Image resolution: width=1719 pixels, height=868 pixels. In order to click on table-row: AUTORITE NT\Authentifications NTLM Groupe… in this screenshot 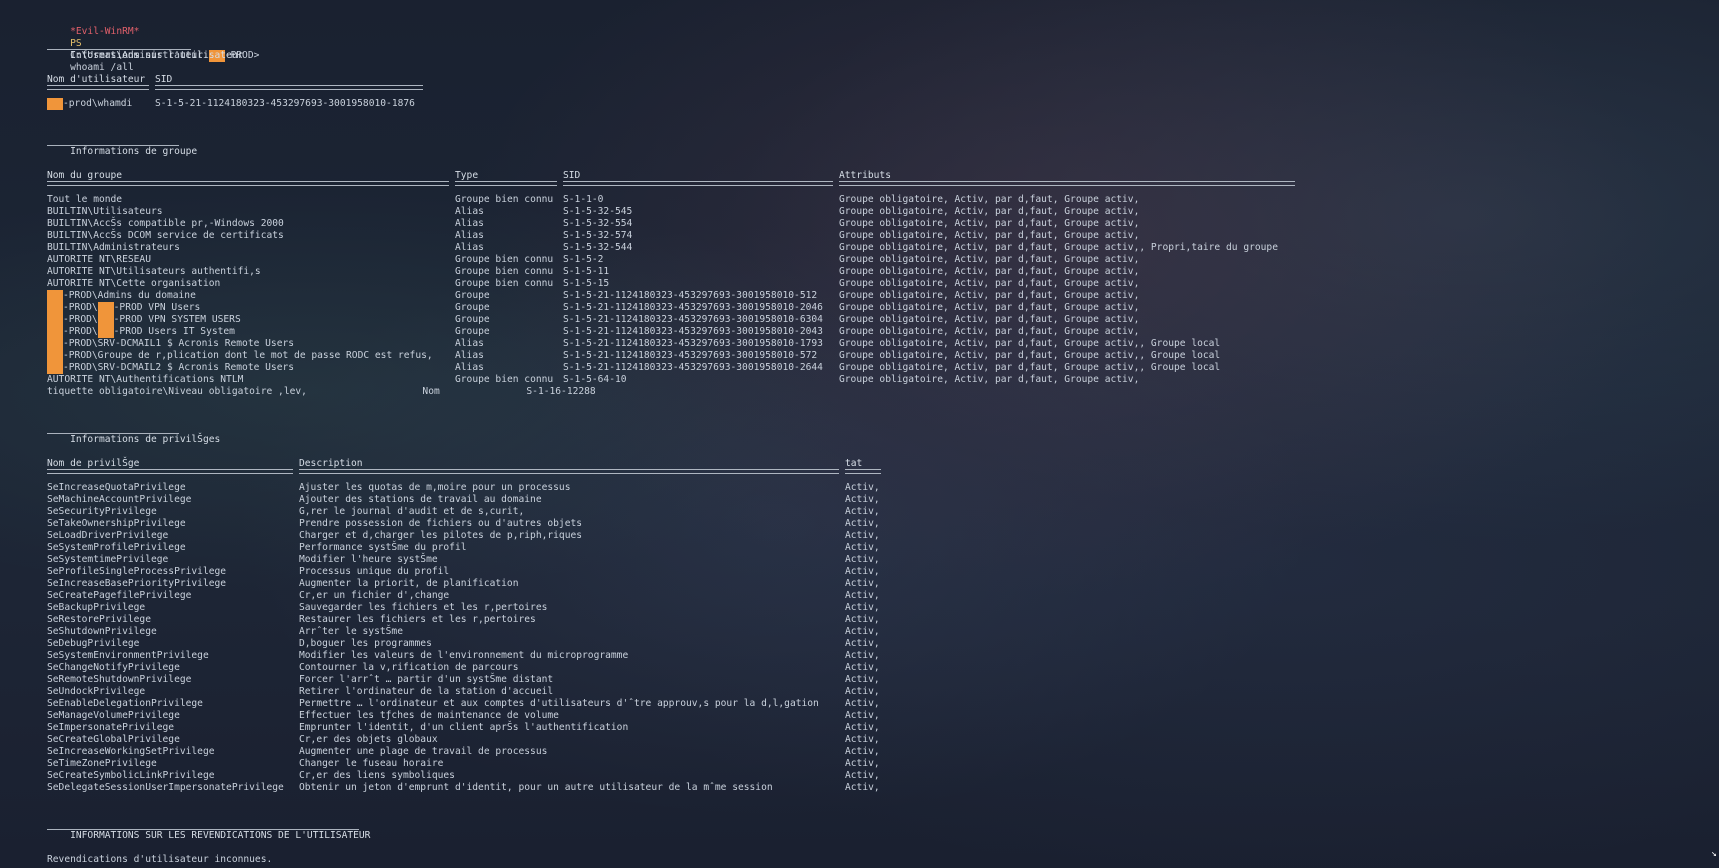, I will do `click(878, 380)`.